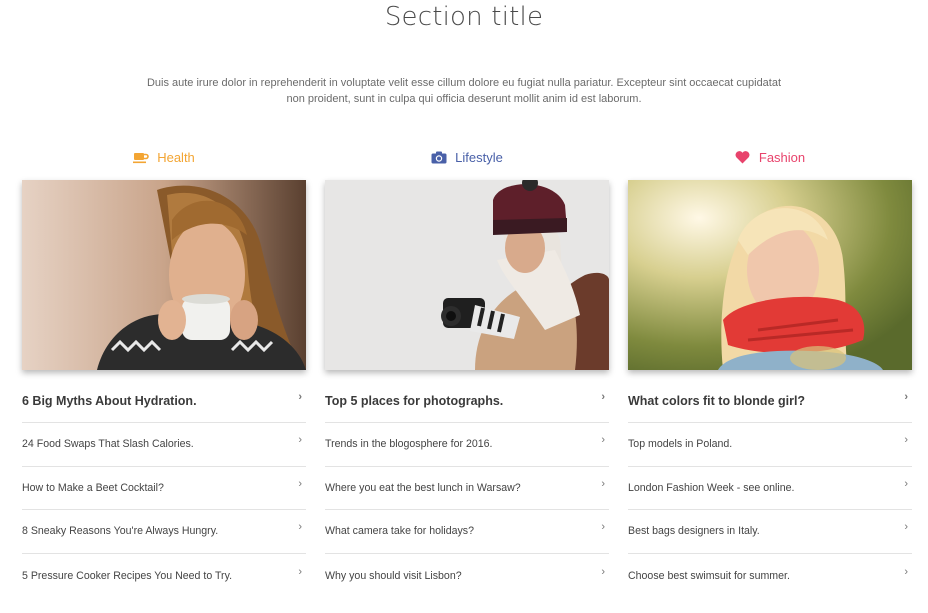 This screenshot has width=928, height=613. What do you see at coordinates (176, 157) in the screenshot?
I see `category-label: Health` at bounding box center [176, 157].